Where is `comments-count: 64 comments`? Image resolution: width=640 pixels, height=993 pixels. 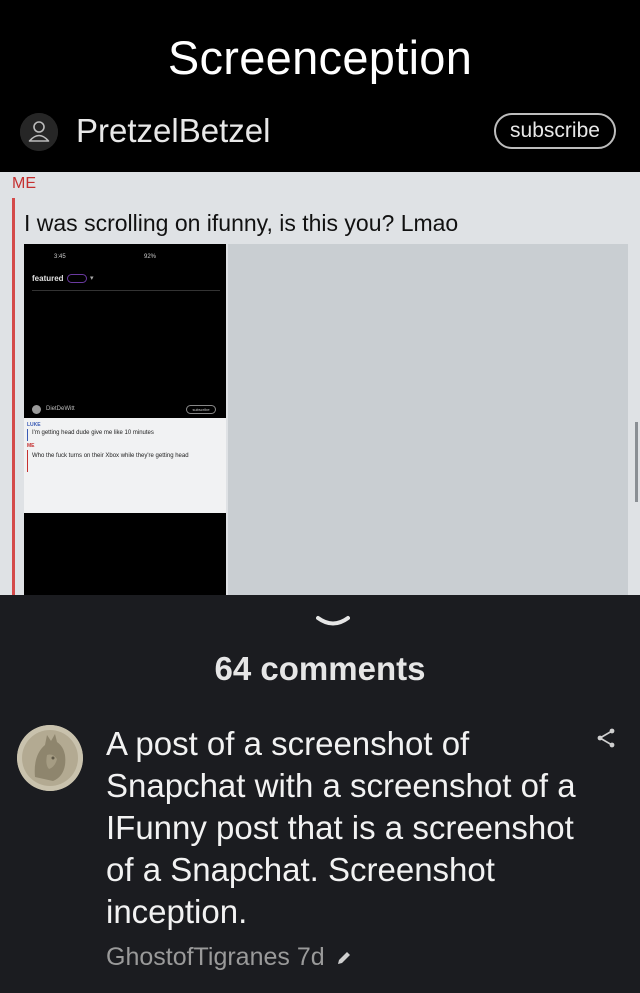
comments-count: 64 comments is located at coordinates (320, 669).